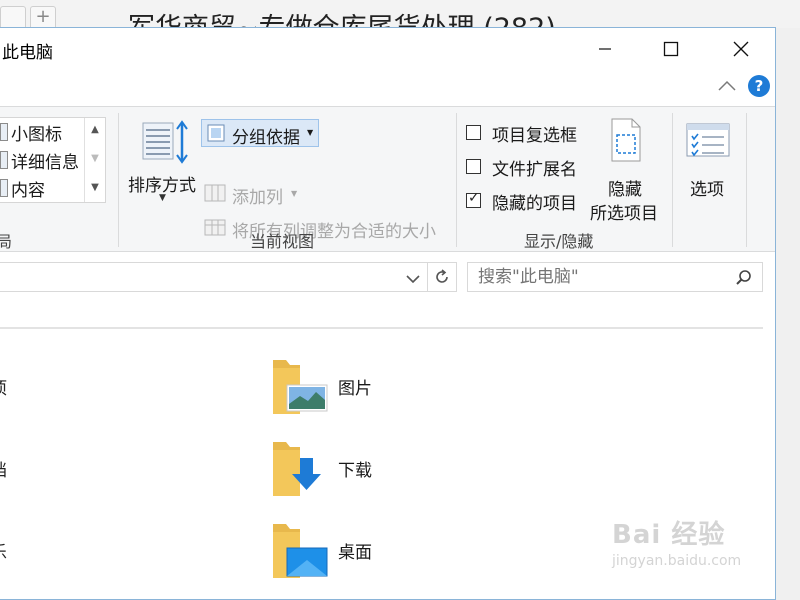  Describe the element at coordinates (310, 132) in the screenshot. I see `group-by-dropdown-icon: ▼` at that location.